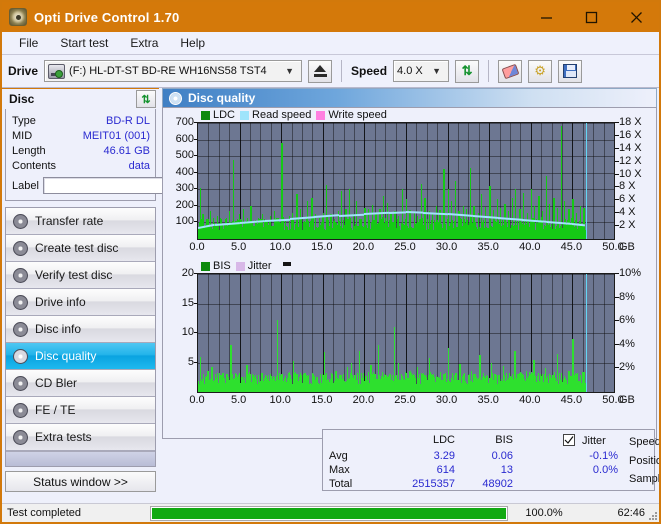 This screenshot has height=524, width=661. What do you see at coordinates (636, 17) in the screenshot?
I see `close-icon` at bounding box center [636, 17].